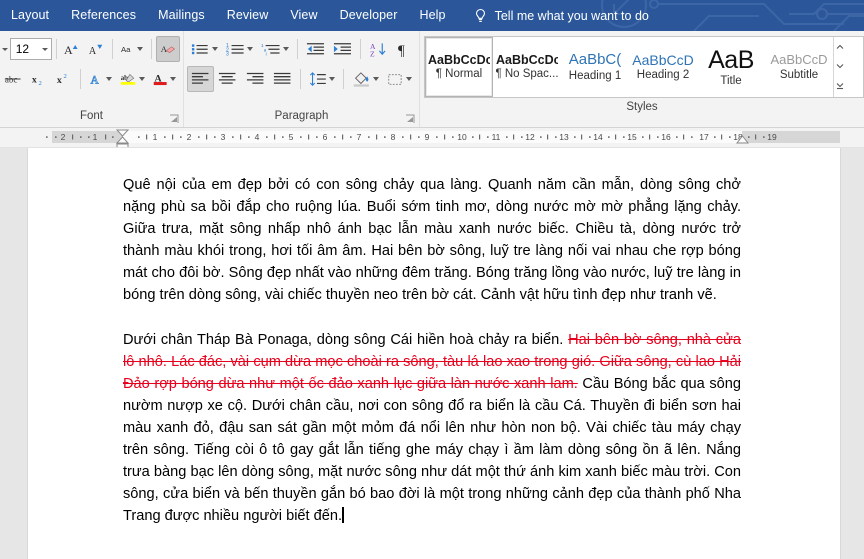 The image size is (864, 559). What do you see at coordinates (410, 119) in the screenshot?
I see `paragraph-dialog-launcher-icon` at bounding box center [410, 119].